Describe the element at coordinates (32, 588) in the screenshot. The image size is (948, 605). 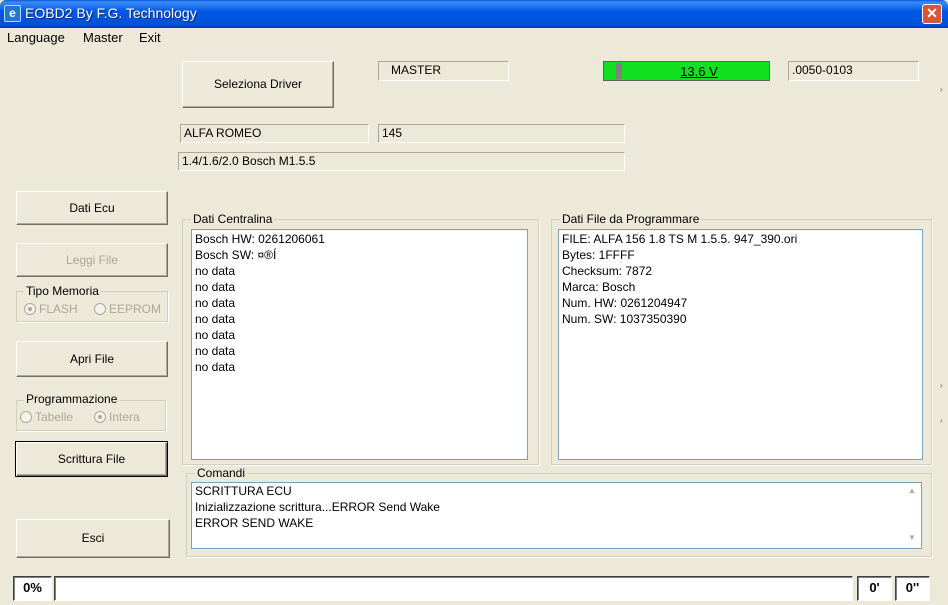
I see `progress-percent: 0%` at that location.